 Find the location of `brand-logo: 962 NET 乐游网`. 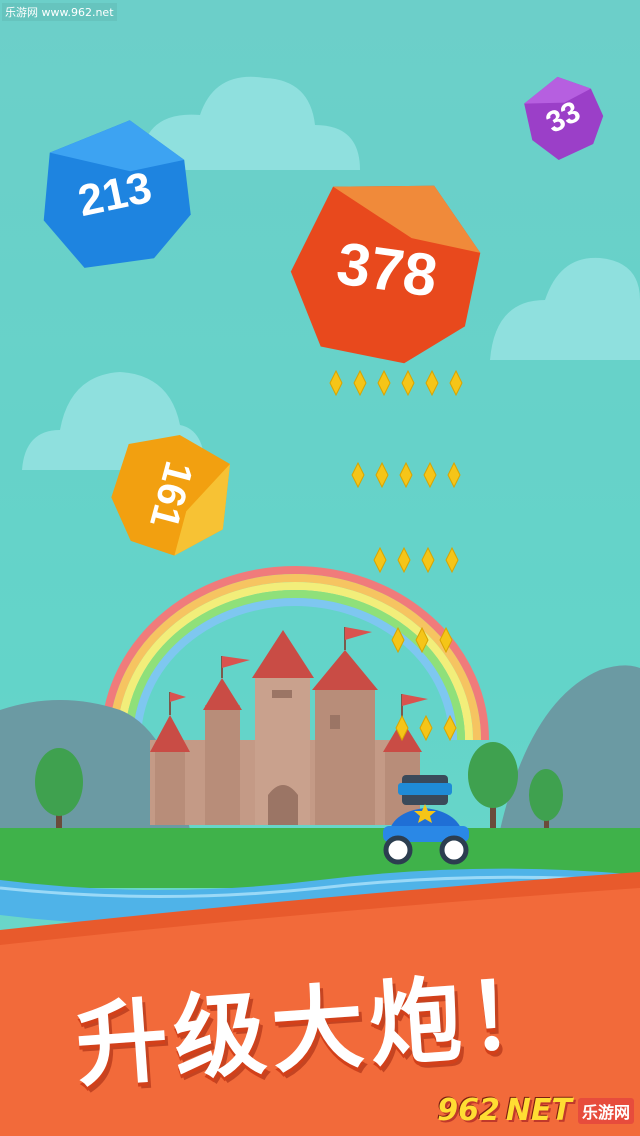

brand-logo: 962 NET 乐游网 is located at coordinates (535, 1110).